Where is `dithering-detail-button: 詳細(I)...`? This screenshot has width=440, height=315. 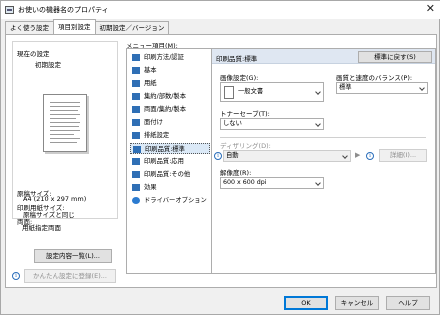
dithering-detail-button: 詳細(I)... is located at coordinates (403, 155).